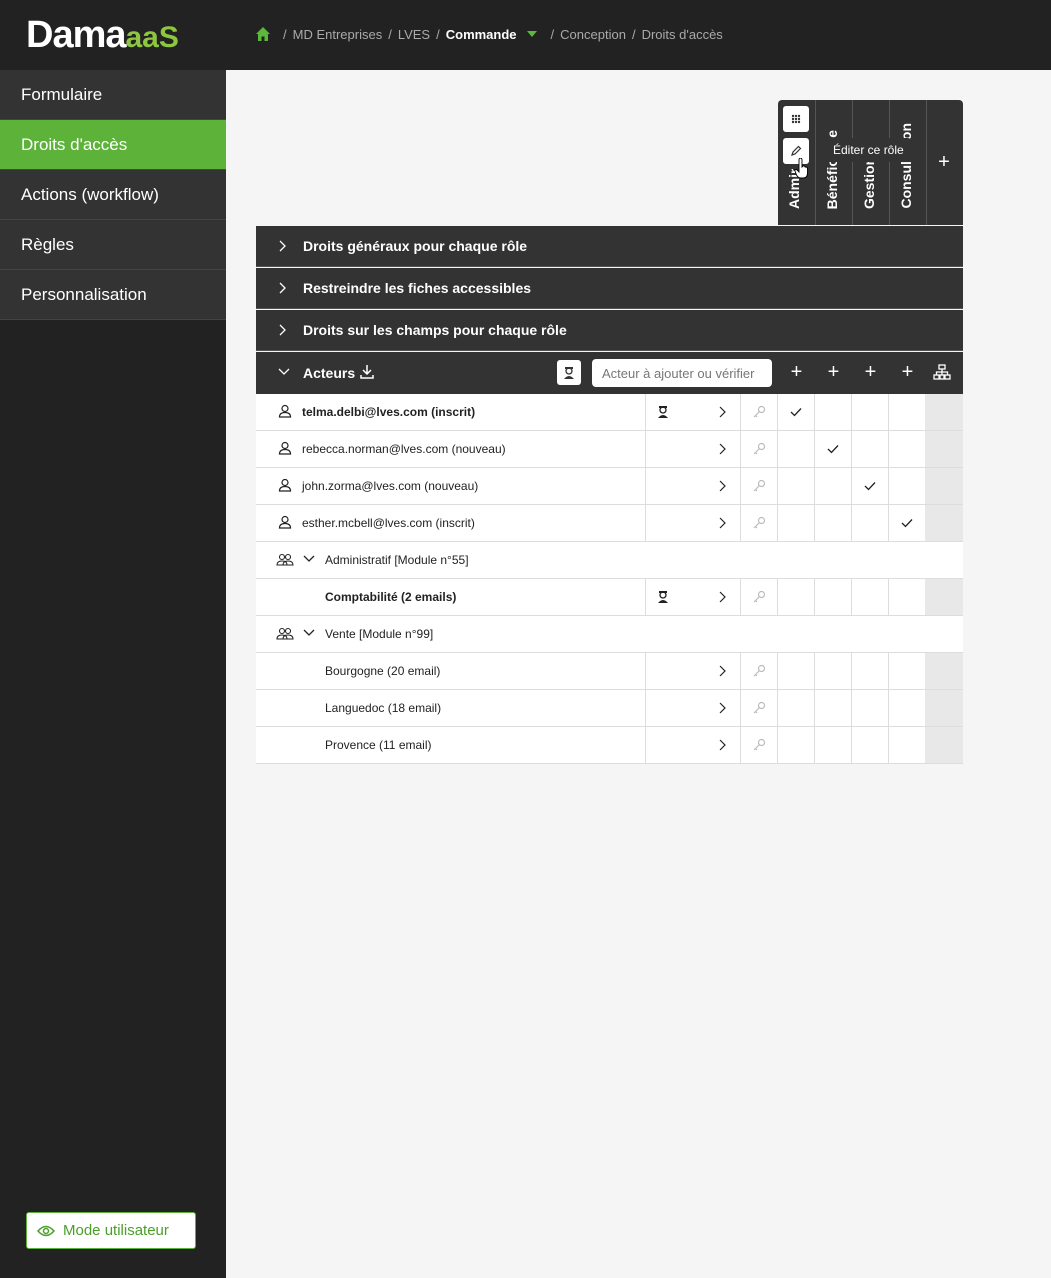  What do you see at coordinates (593, 34) in the screenshot?
I see `breadcrumb-item-conception: Conception` at bounding box center [593, 34].